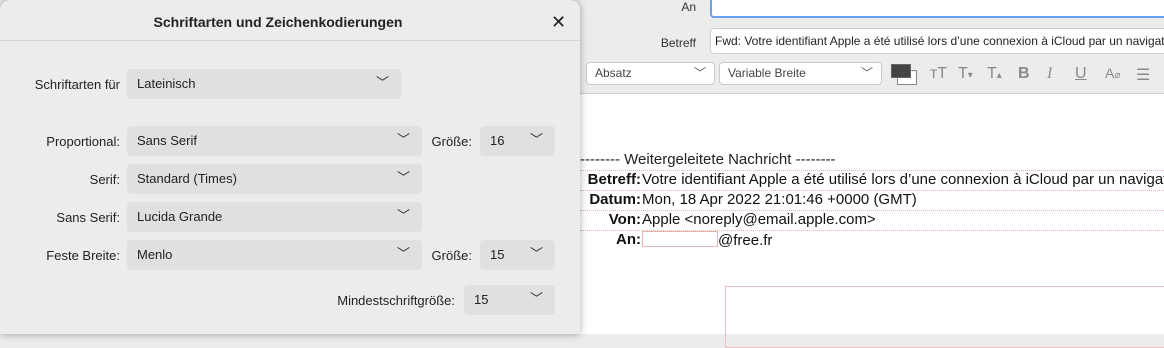 The height and width of the screenshot is (348, 1164). Describe the element at coordinates (759, 219) in the screenshot. I see `header-value: Apple <noreply@email.apple.com>` at that location.